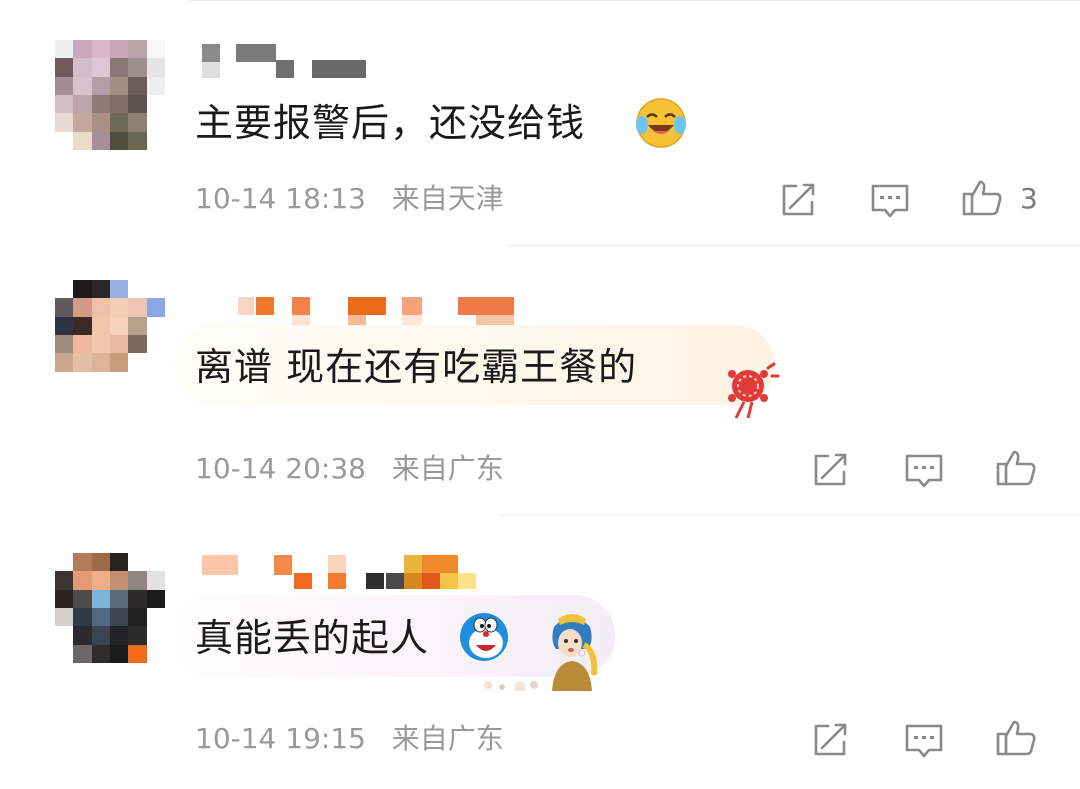  Describe the element at coordinates (1029, 198) in the screenshot. I see `like-count: 3` at that location.